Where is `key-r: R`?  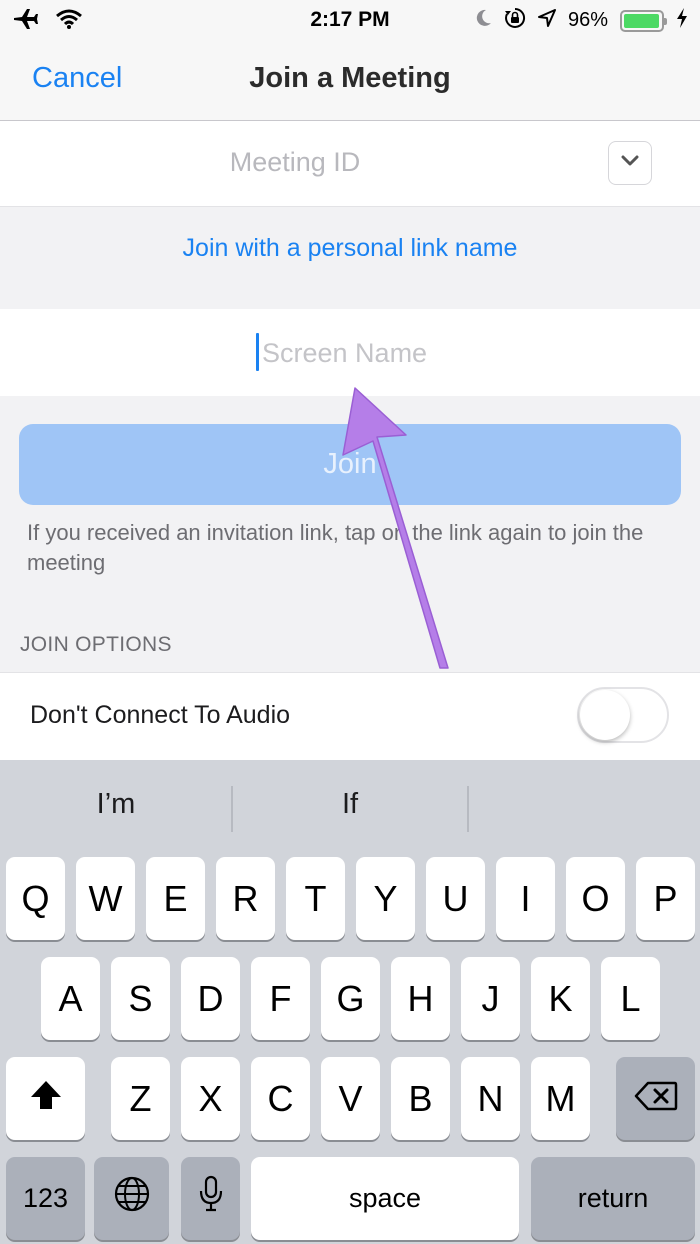 key-r: R is located at coordinates (245, 898).